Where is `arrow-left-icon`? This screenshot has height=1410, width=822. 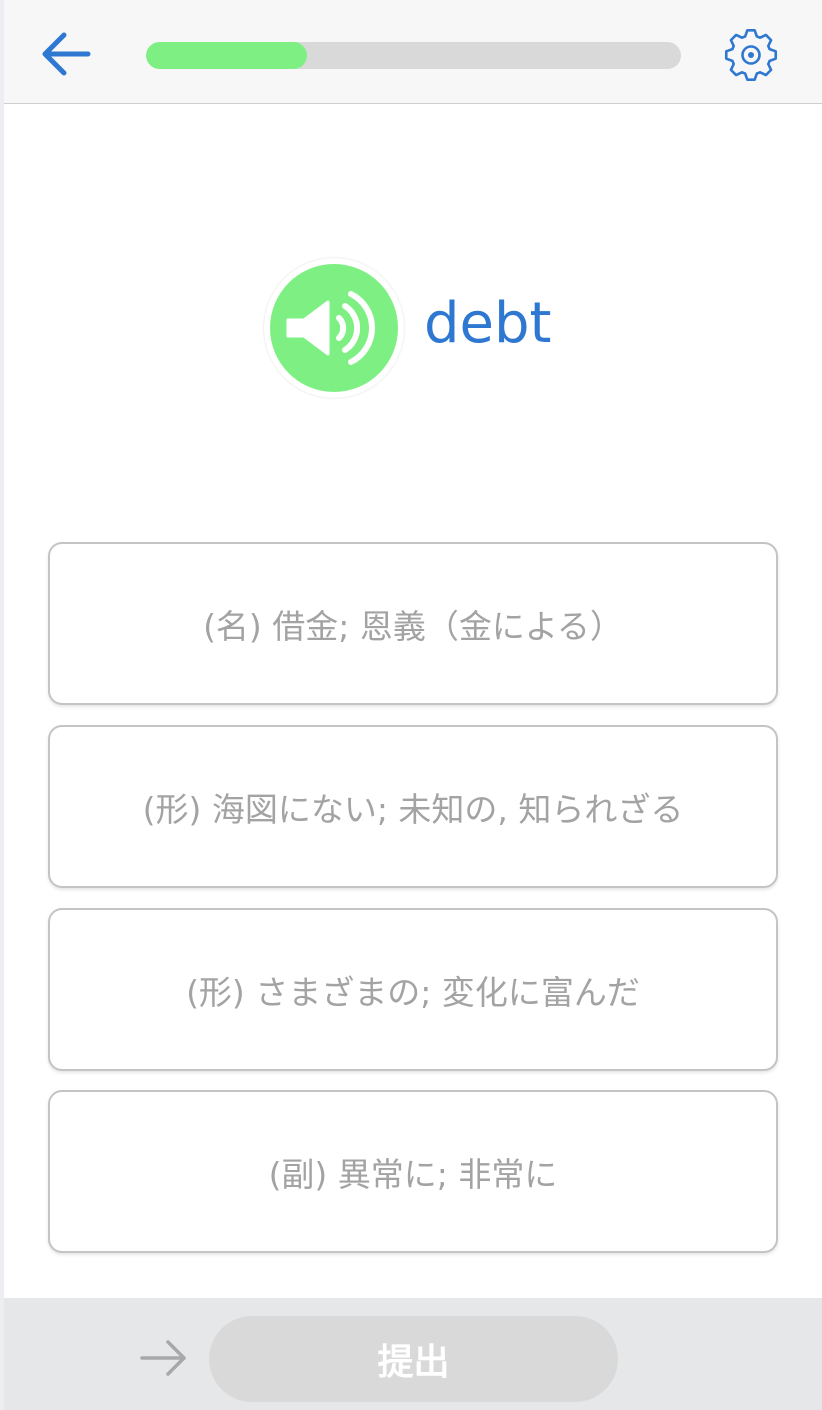 arrow-left-icon is located at coordinates (66, 54).